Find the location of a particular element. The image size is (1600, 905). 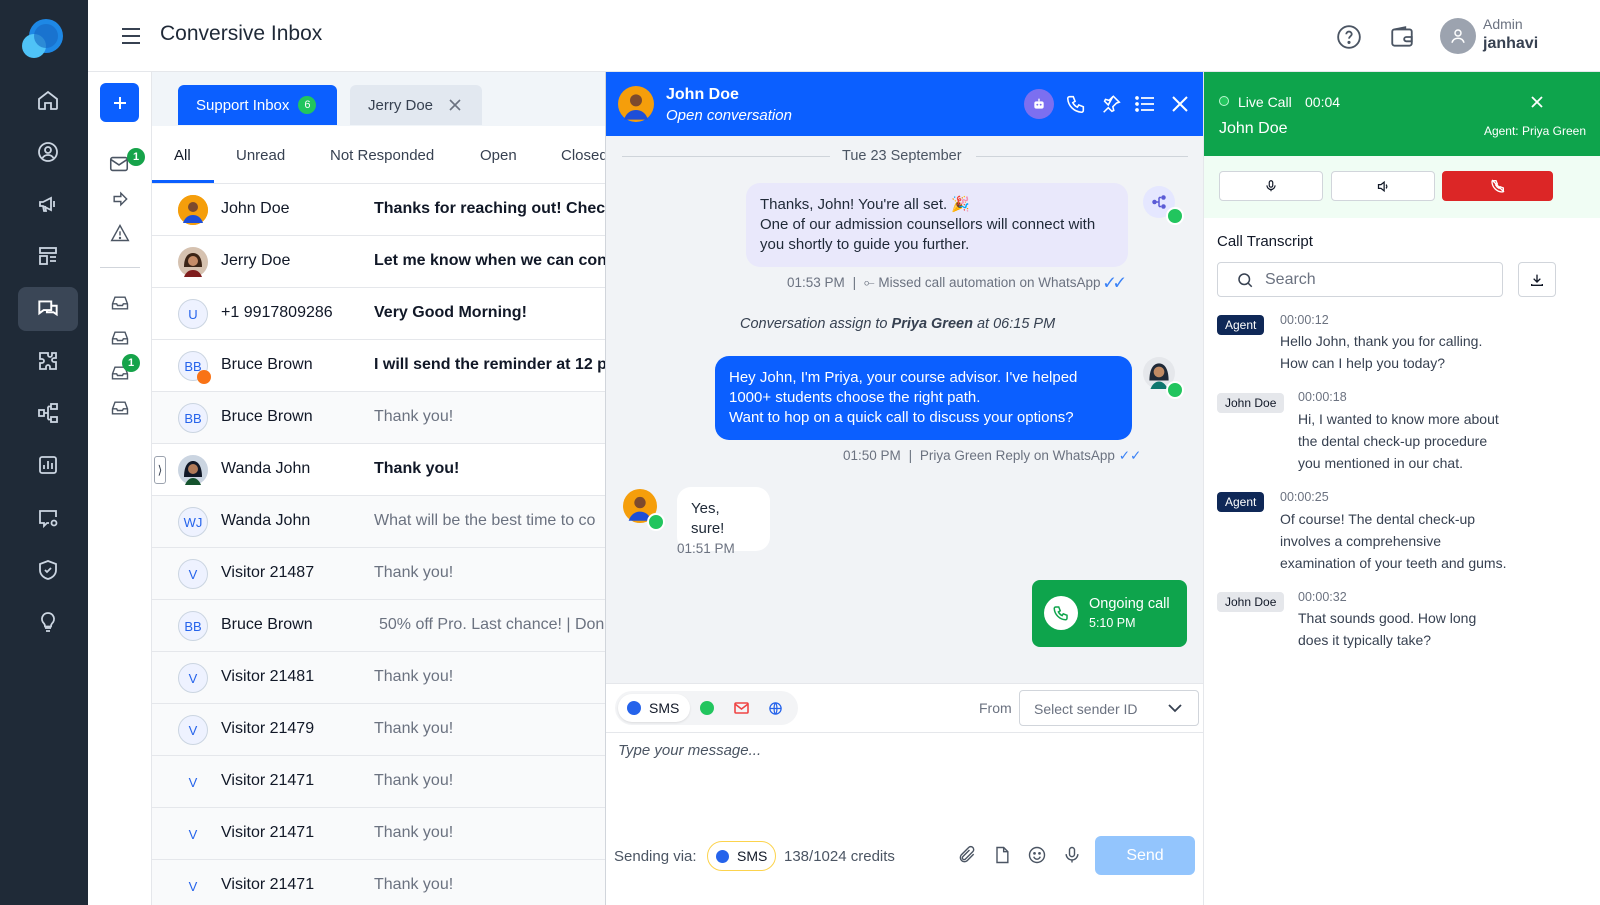

home-icon is located at coordinates (48, 100).